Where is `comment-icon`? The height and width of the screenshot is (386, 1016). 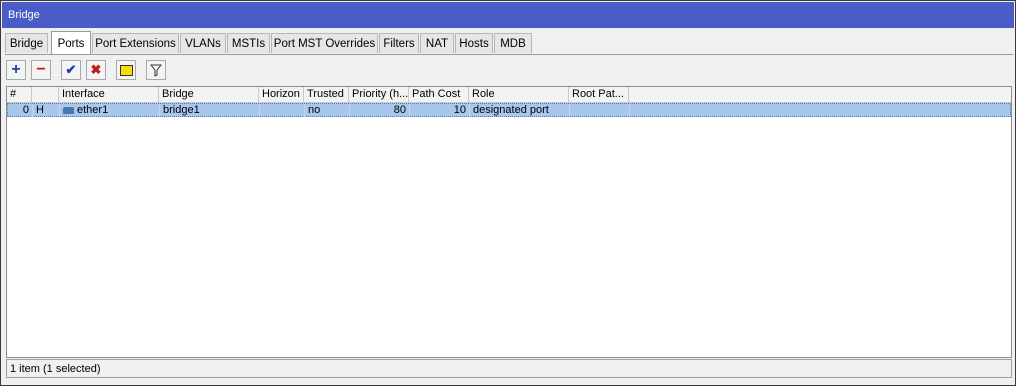 comment-icon is located at coordinates (126, 70).